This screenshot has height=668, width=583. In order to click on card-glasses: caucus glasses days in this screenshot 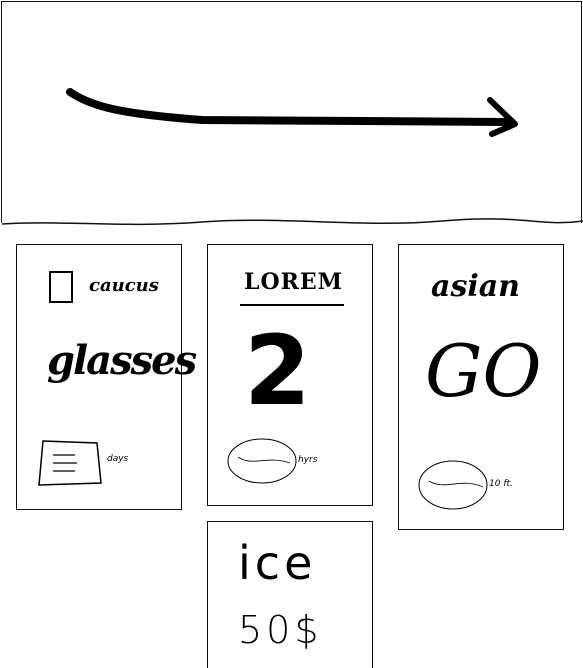, I will do `click(106, 377)`.